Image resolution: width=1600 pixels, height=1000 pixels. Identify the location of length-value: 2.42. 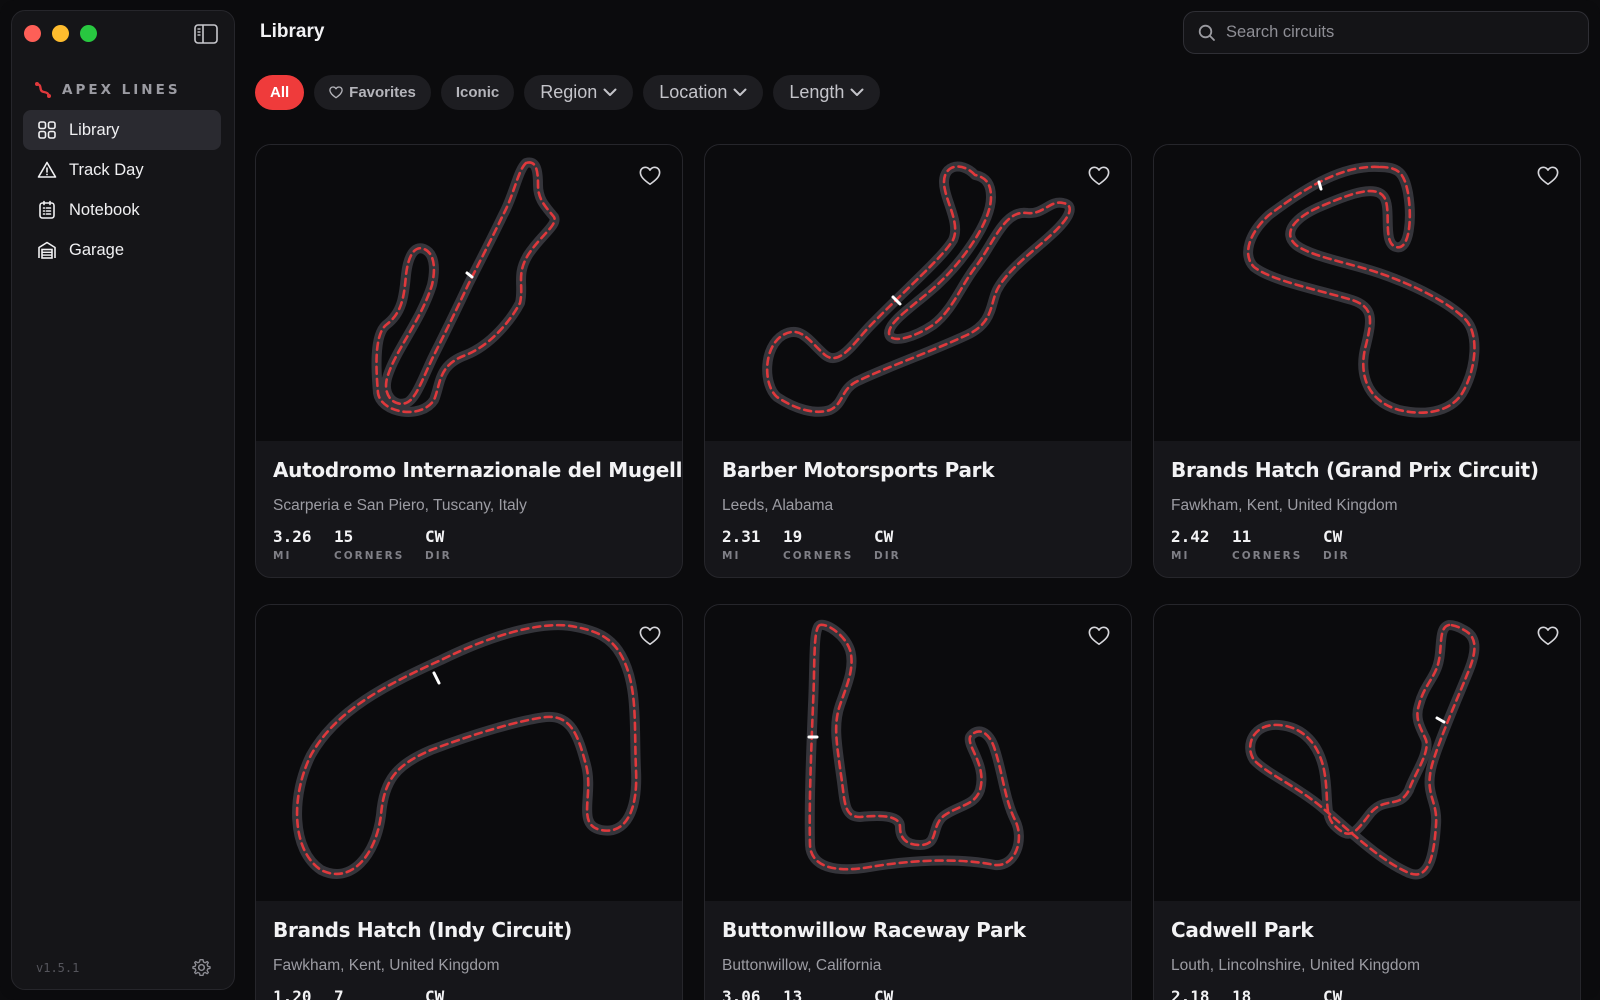
(1190, 536).